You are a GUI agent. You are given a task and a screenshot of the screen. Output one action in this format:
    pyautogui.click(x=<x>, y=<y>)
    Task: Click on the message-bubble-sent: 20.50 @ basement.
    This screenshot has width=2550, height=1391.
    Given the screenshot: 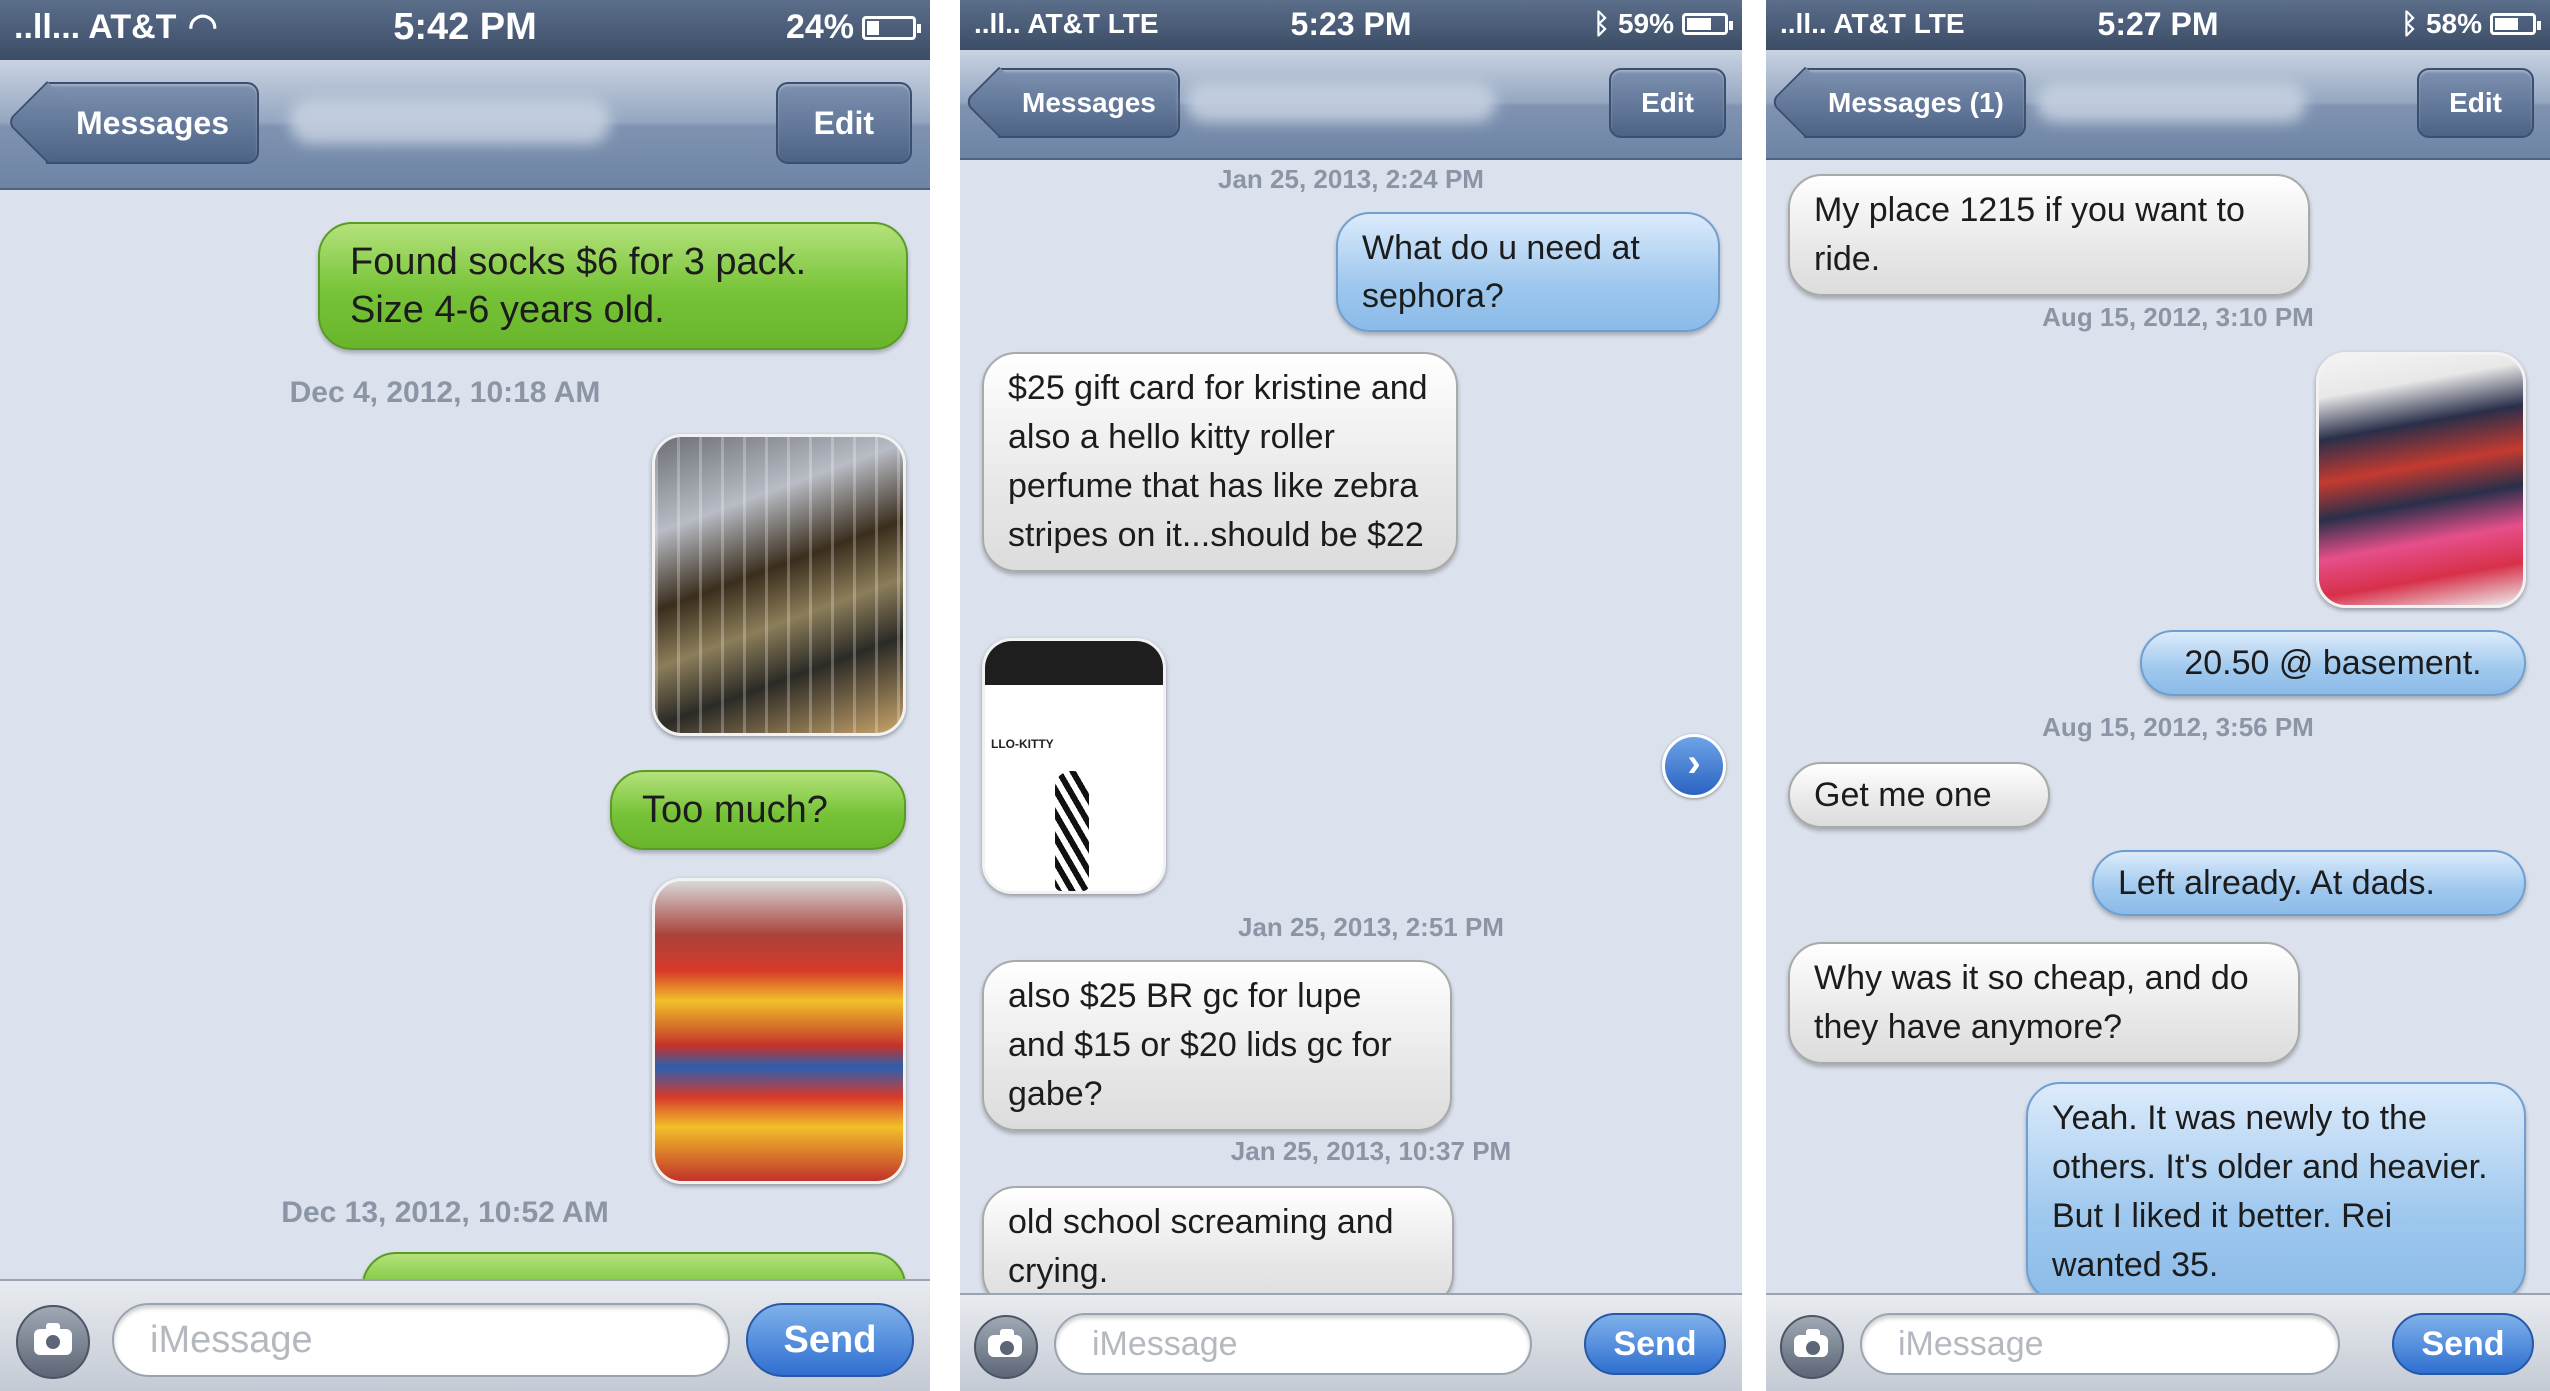 What is the action you would take?
    pyautogui.click(x=2333, y=663)
    